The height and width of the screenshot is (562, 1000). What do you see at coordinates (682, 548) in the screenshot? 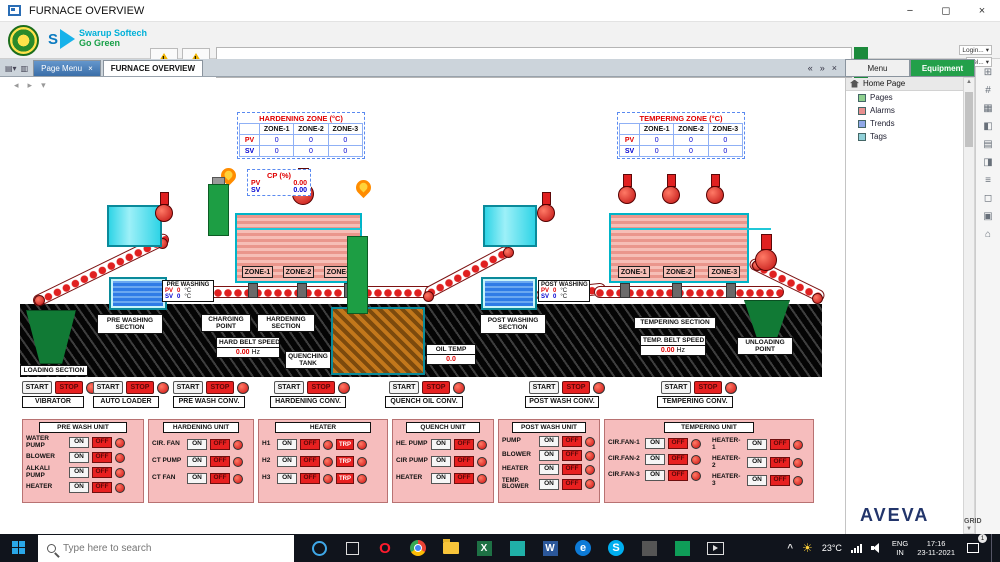
I see `sheets-icon` at bounding box center [682, 548].